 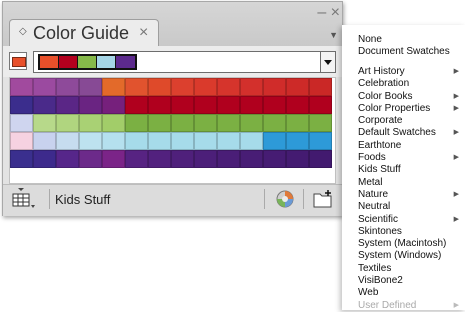 I want to click on harmony-rules-select, so click(x=184, y=62).